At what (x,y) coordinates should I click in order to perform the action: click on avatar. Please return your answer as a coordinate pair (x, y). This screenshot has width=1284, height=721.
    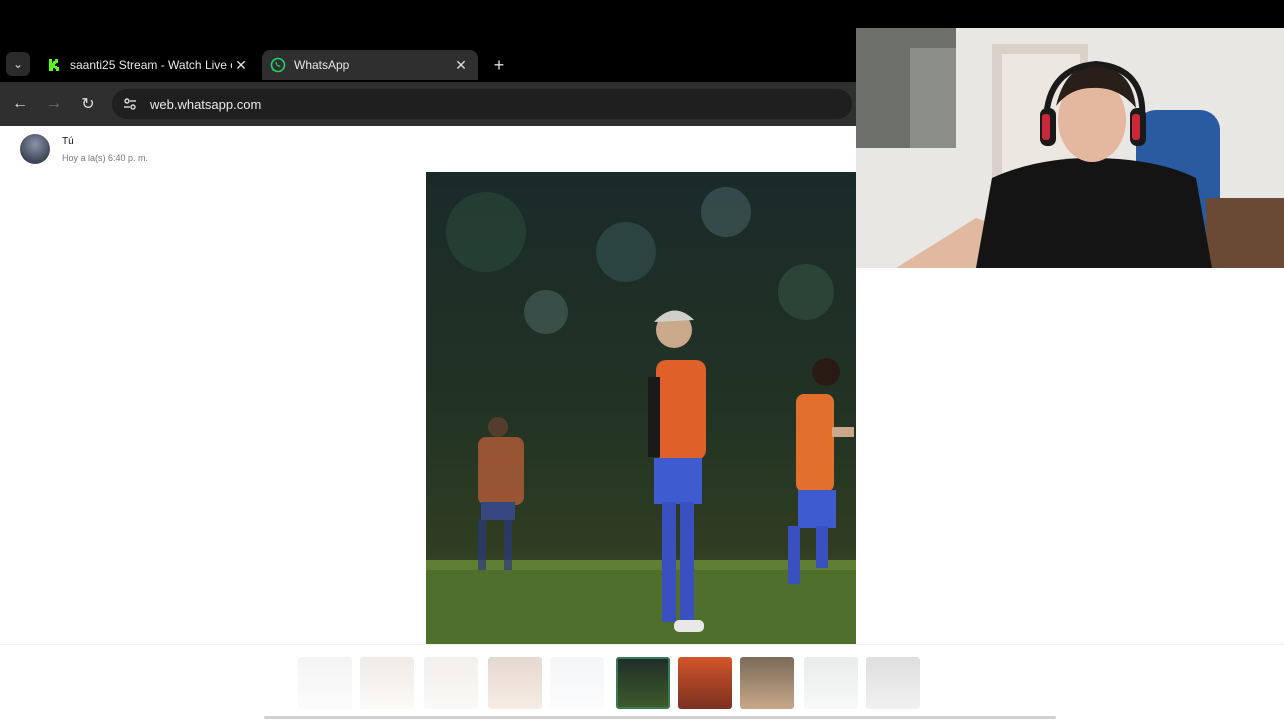
    Looking at the image, I should click on (35, 149).